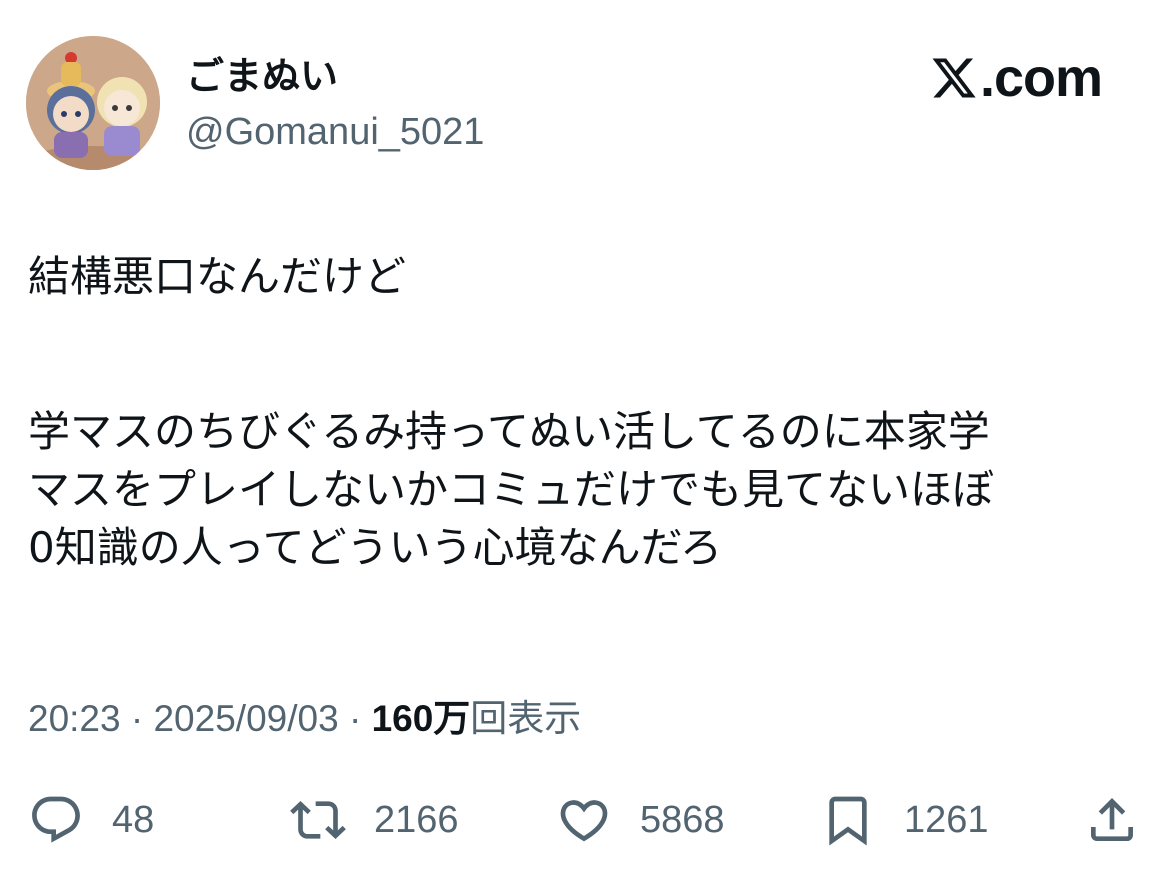 The width and height of the screenshot is (1170, 887). What do you see at coordinates (318, 820) in the screenshot?
I see `repost-icon` at bounding box center [318, 820].